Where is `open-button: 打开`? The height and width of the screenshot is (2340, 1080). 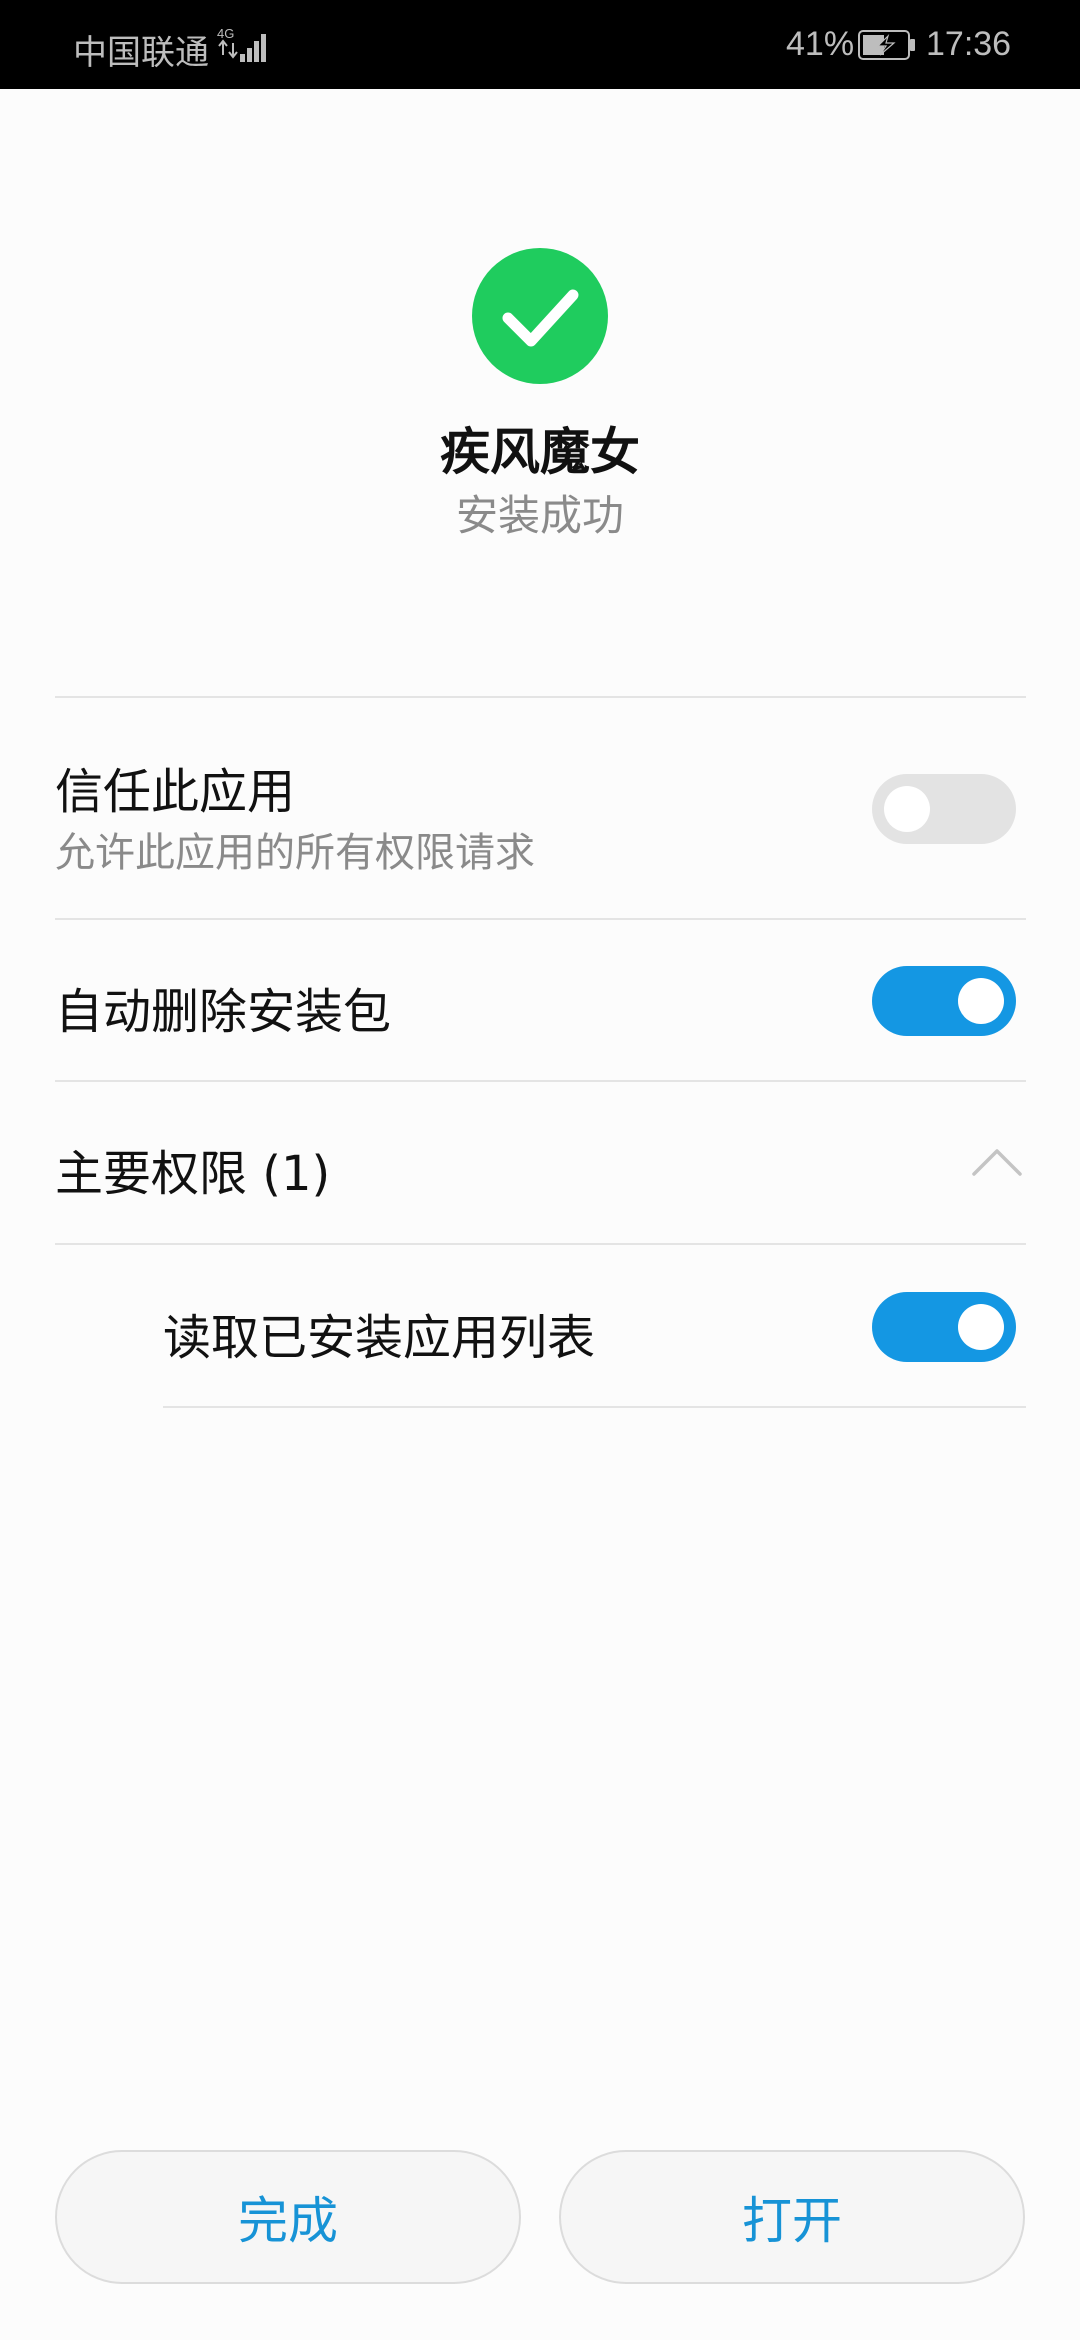
open-button: 打开 is located at coordinates (792, 2217).